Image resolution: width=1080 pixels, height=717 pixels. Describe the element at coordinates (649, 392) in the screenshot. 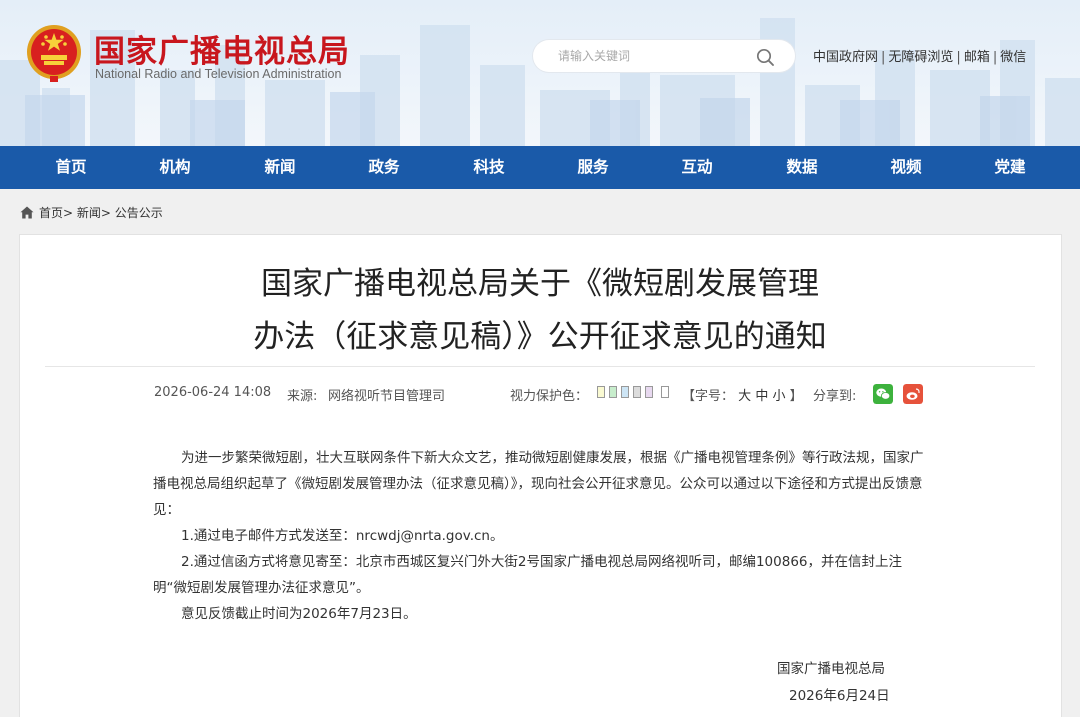

I see `eye-care-swatch-purple` at that location.